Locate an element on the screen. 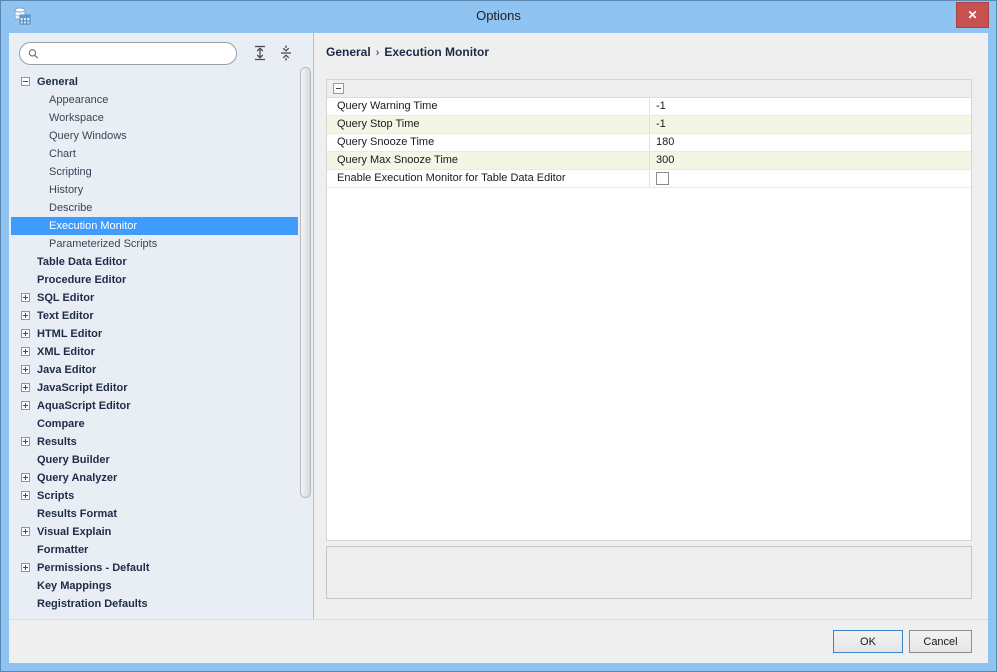 This screenshot has width=997, height=672. sidebar-item-query-analyzer: Query Analyzer is located at coordinates (154, 478).